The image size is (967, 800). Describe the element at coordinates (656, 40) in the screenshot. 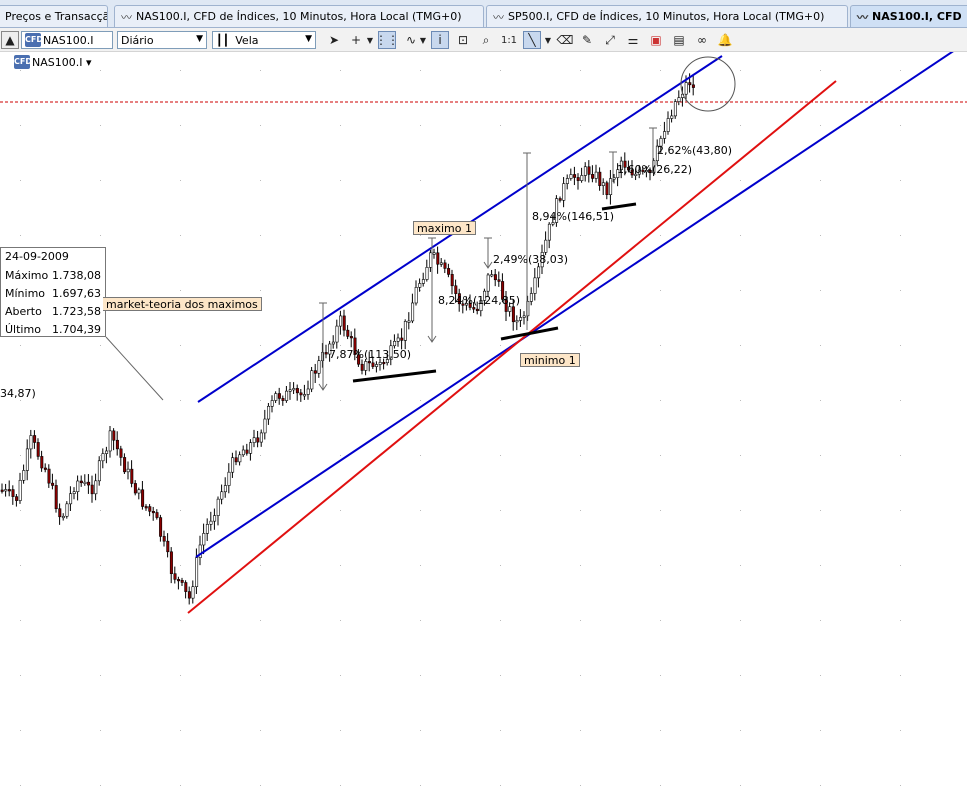

I see `template-icon: ▣` at that location.